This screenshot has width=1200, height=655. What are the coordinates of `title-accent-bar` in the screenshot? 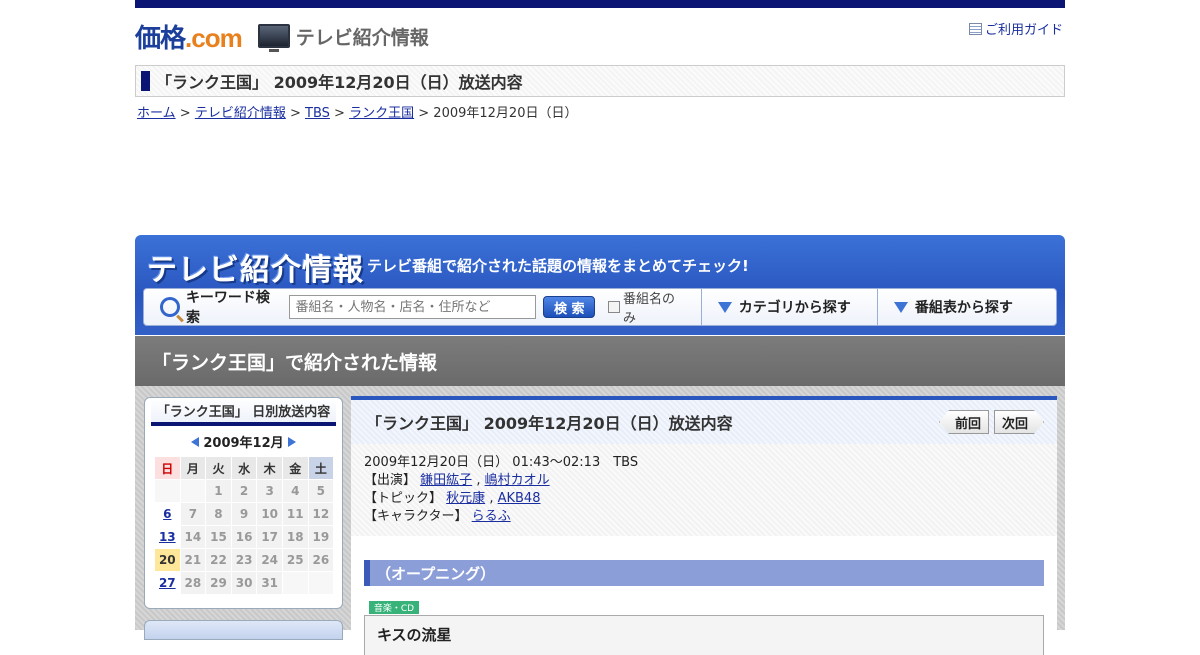 It's located at (145, 81).